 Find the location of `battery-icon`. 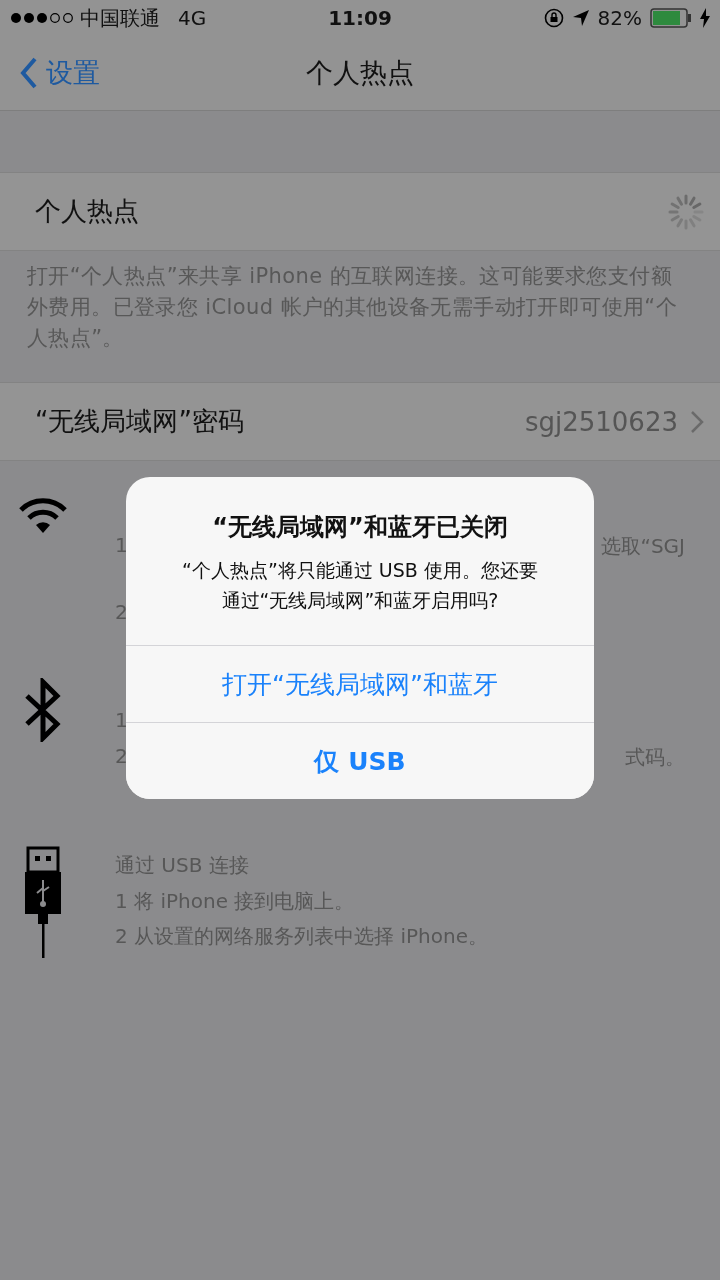

battery-icon is located at coordinates (671, 18).